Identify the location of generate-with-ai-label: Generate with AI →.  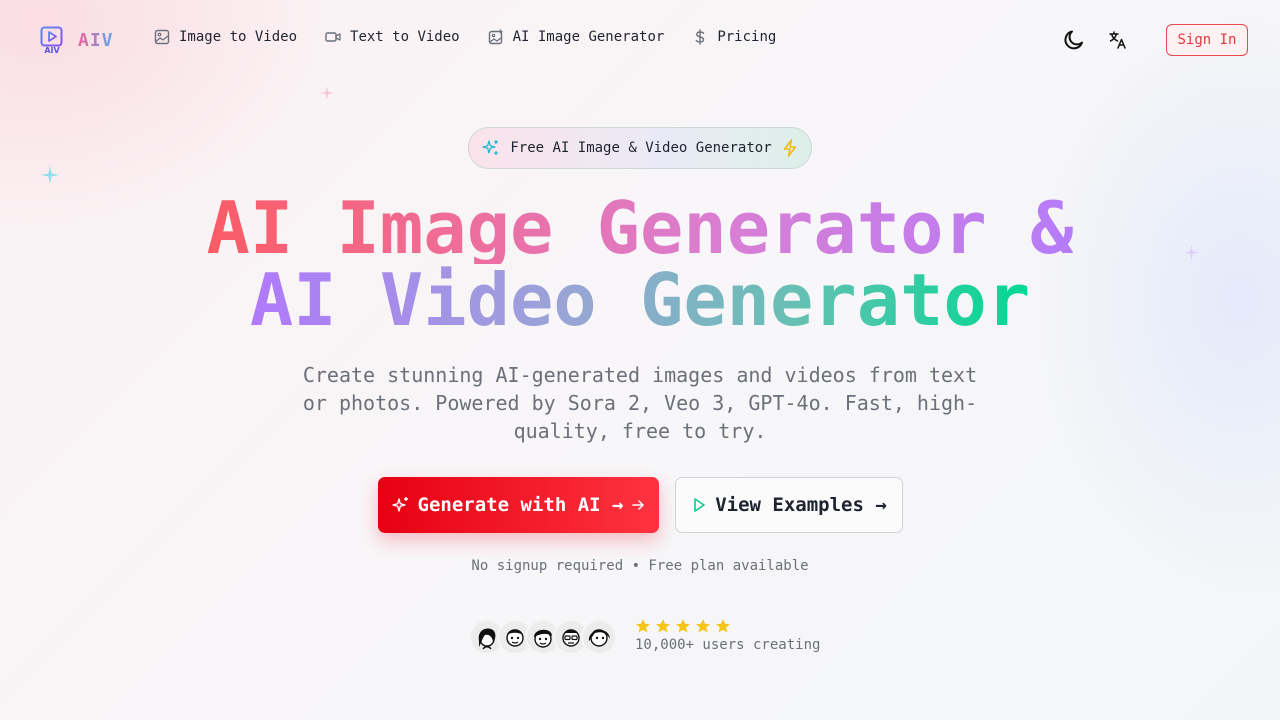
(520, 505).